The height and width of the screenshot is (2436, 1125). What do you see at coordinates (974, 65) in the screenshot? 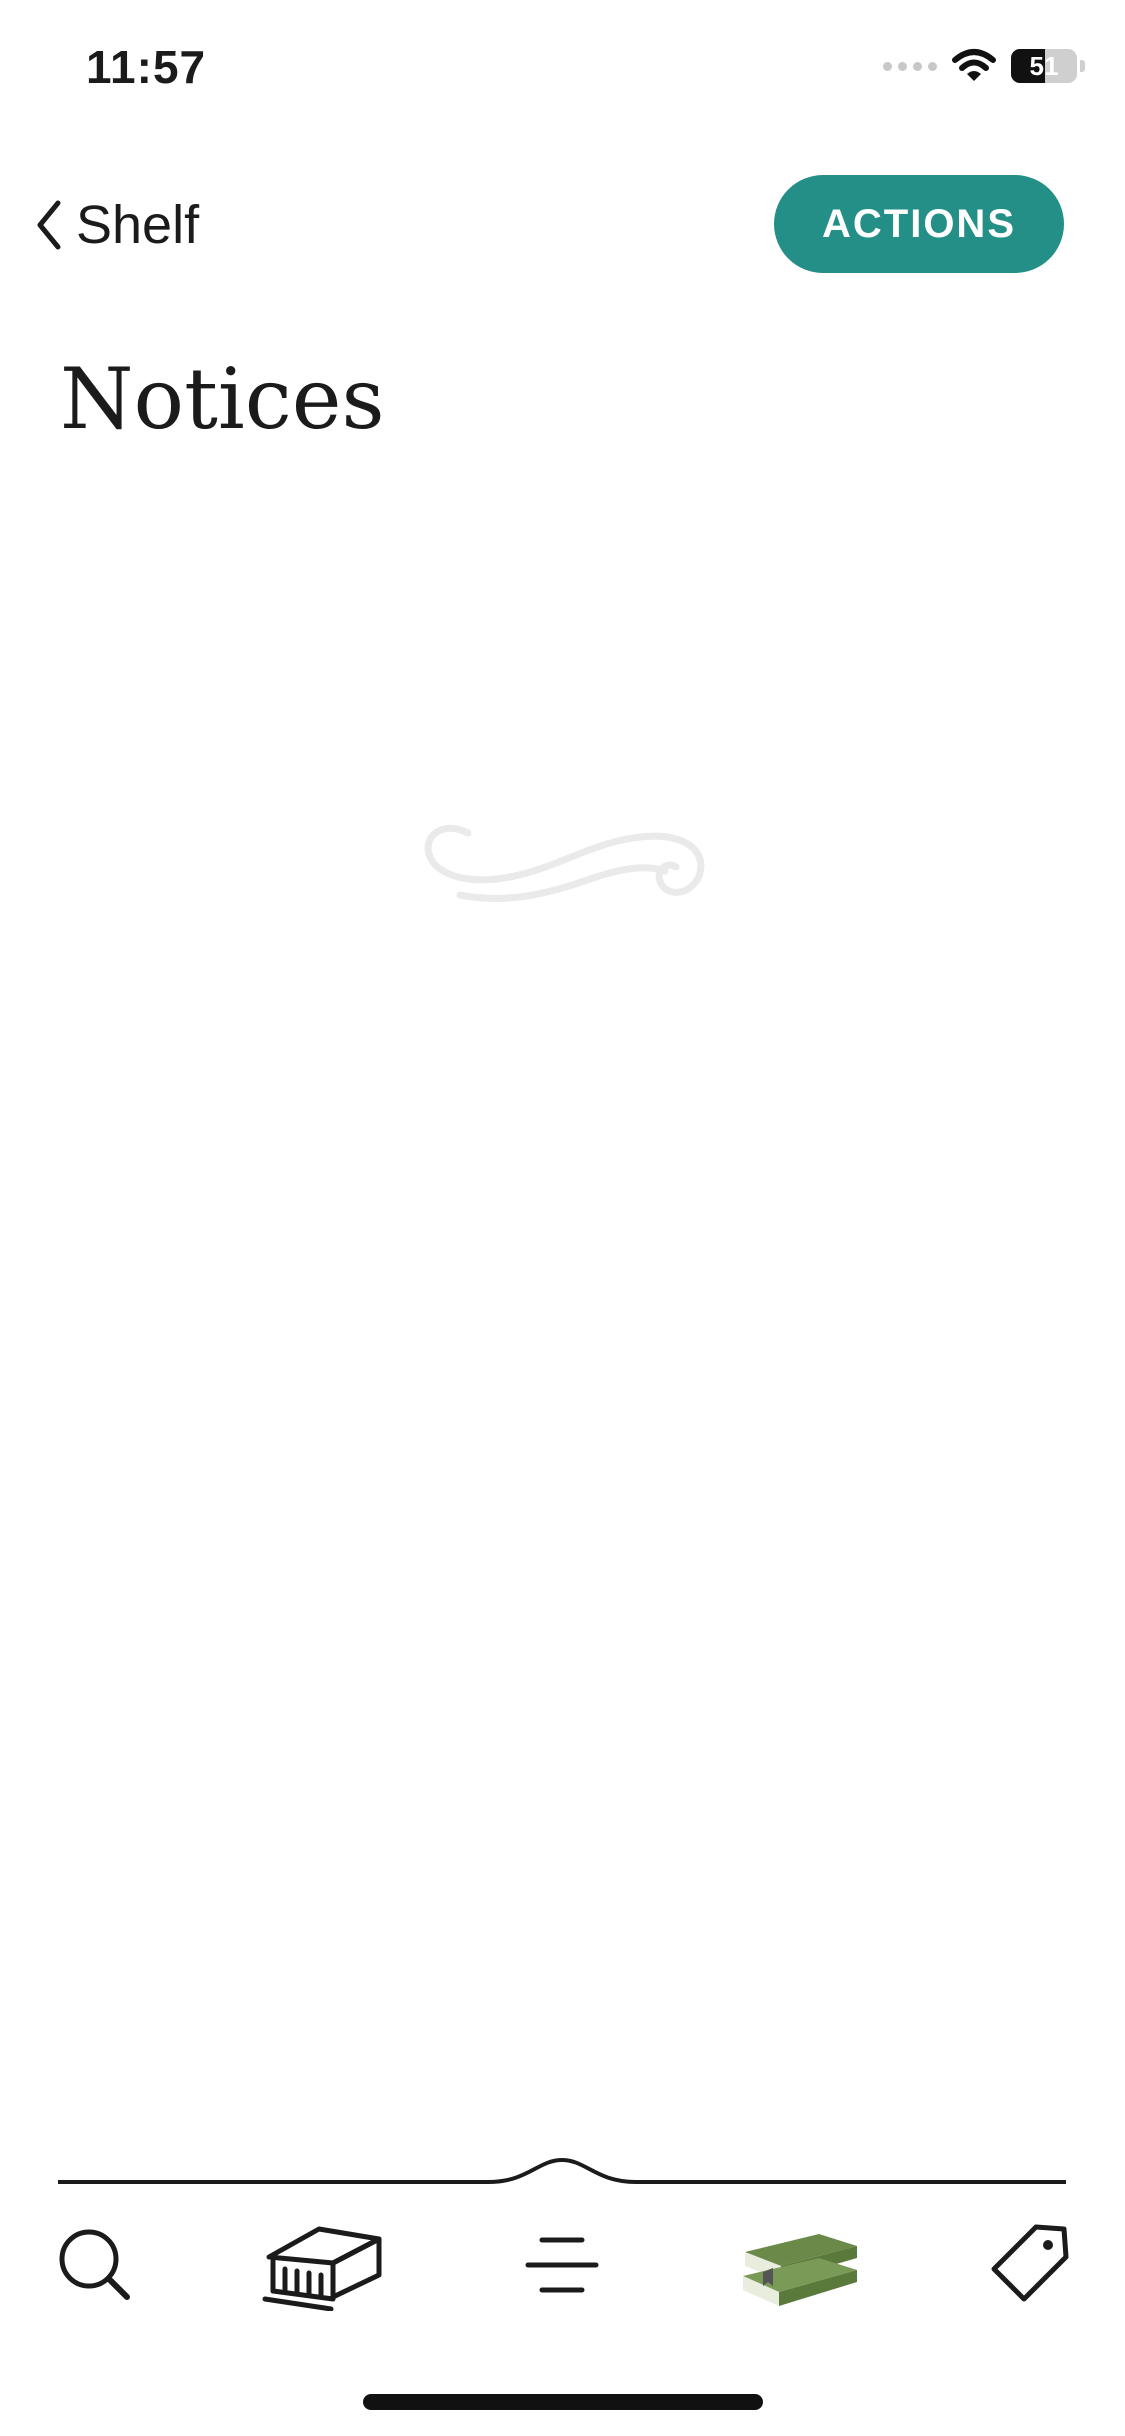
I see `wifi-icon` at bounding box center [974, 65].